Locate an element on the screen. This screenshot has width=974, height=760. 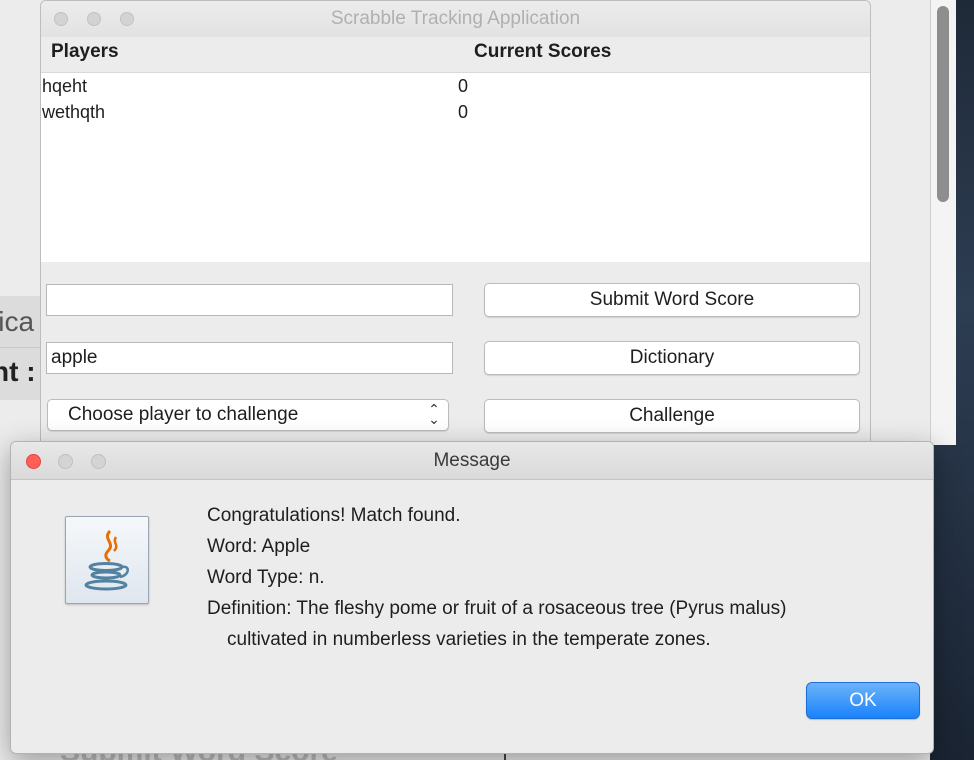
background-scrollbar-thumb is located at coordinates (943, 104).